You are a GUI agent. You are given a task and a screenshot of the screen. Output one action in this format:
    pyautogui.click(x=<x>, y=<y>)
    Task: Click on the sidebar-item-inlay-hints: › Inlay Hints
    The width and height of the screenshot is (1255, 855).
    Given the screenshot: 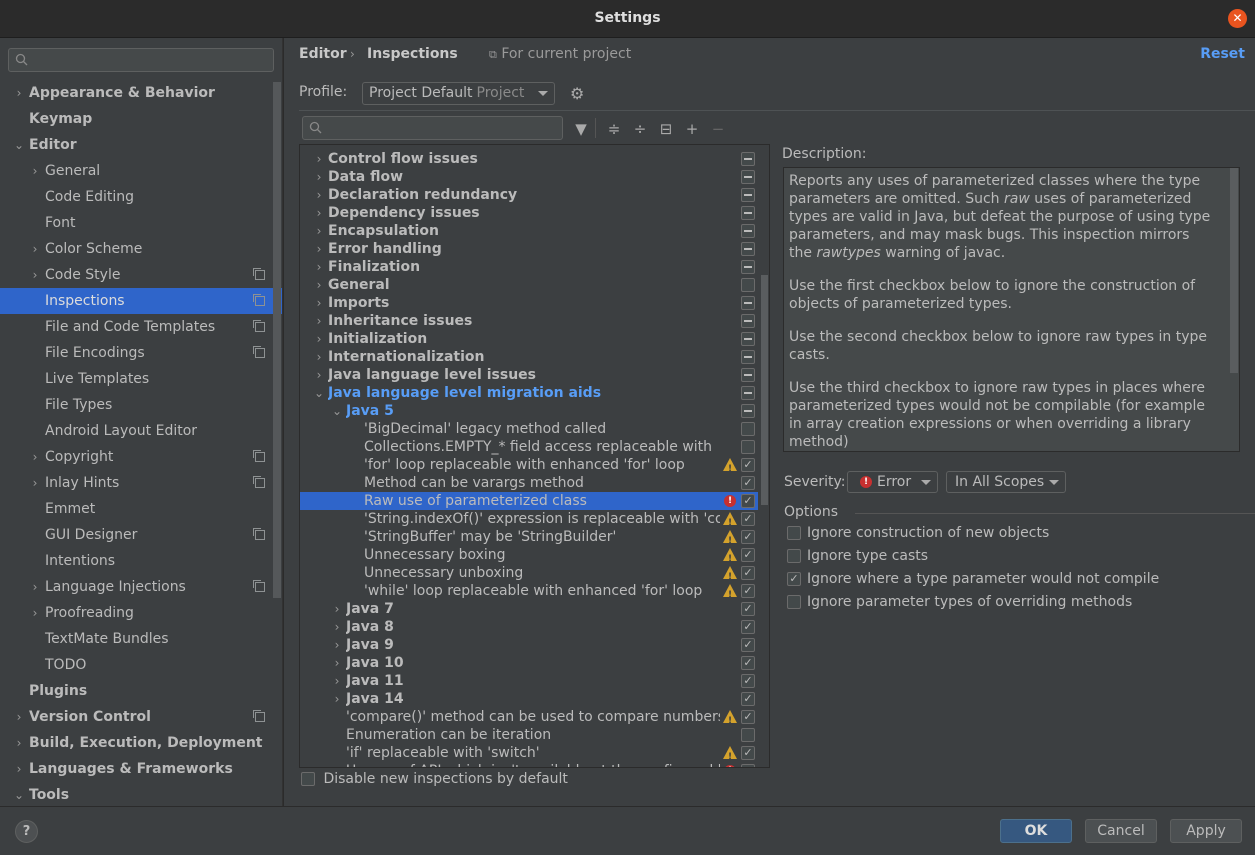 What is the action you would take?
    pyautogui.click(x=141, y=483)
    